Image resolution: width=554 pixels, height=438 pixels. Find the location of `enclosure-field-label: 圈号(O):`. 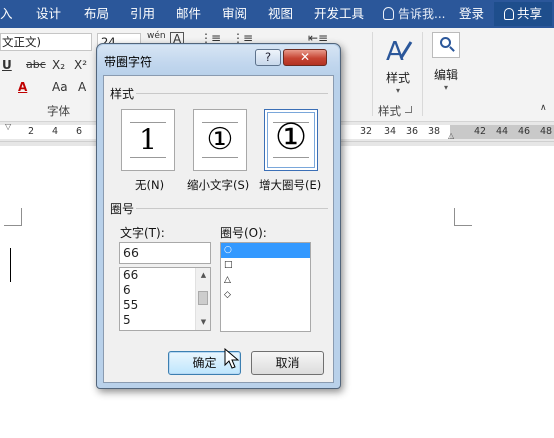

enclosure-field-label: 圈号(O): is located at coordinates (243, 233).